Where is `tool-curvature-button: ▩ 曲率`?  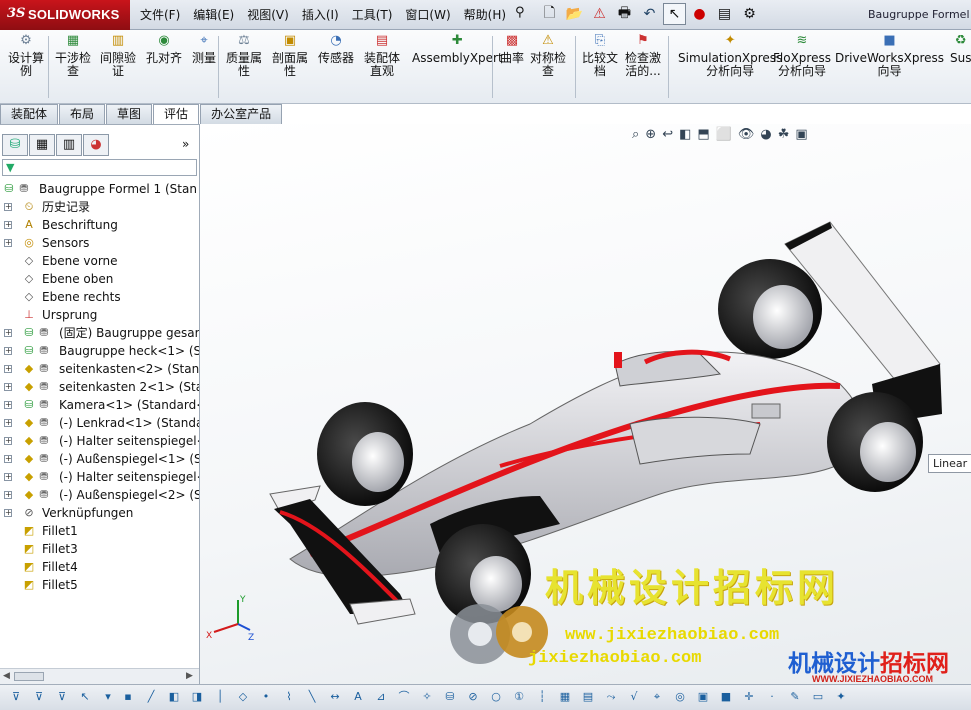
tool-curvature-button: ▩ 曲率 is located at coordinates (512, 48).